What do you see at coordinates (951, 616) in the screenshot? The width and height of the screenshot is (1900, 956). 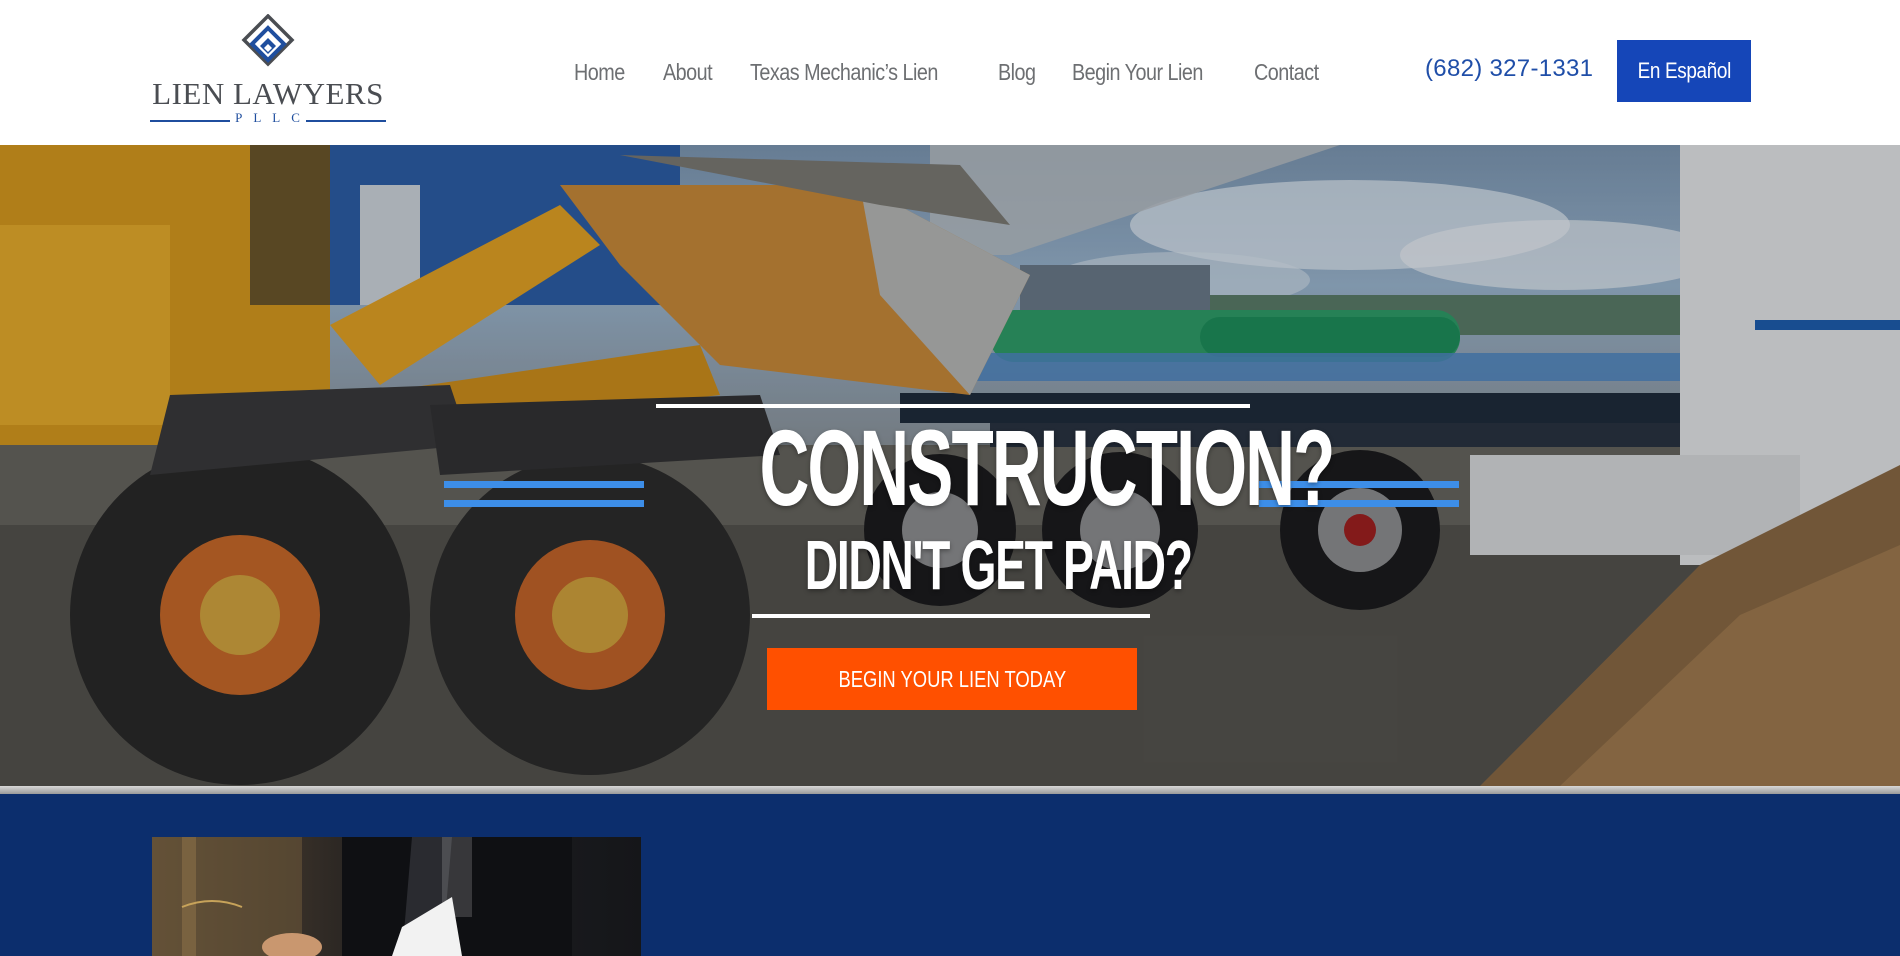 I see `hero-bottom-rule` at bounding box center [951, 616].